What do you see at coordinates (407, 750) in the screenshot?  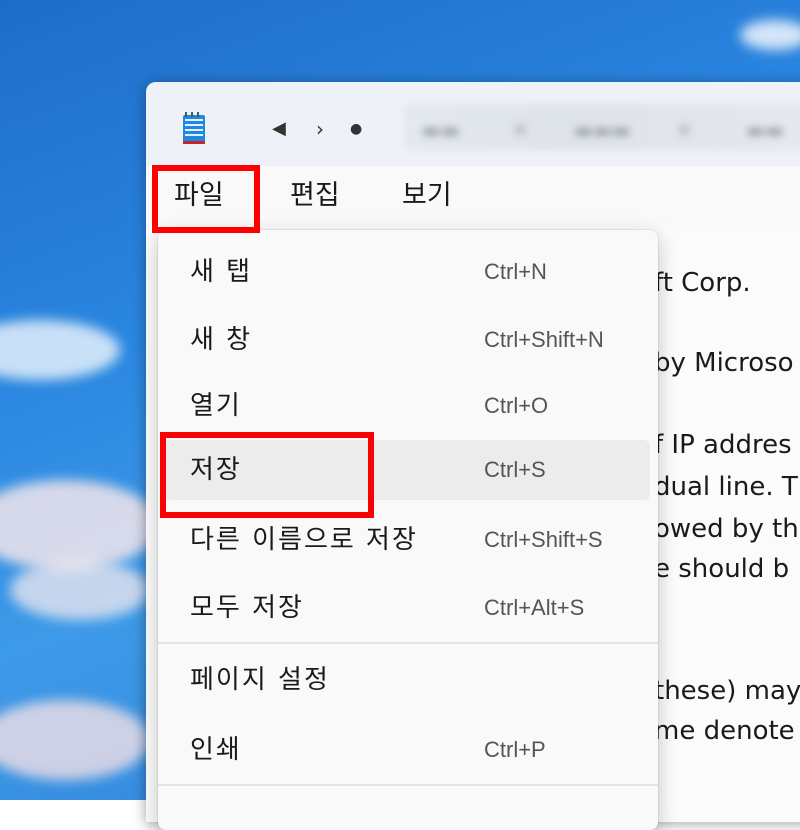 I see `menu-item-print: 인쇄 Ctrl+P` at bounding box center [407, 750].